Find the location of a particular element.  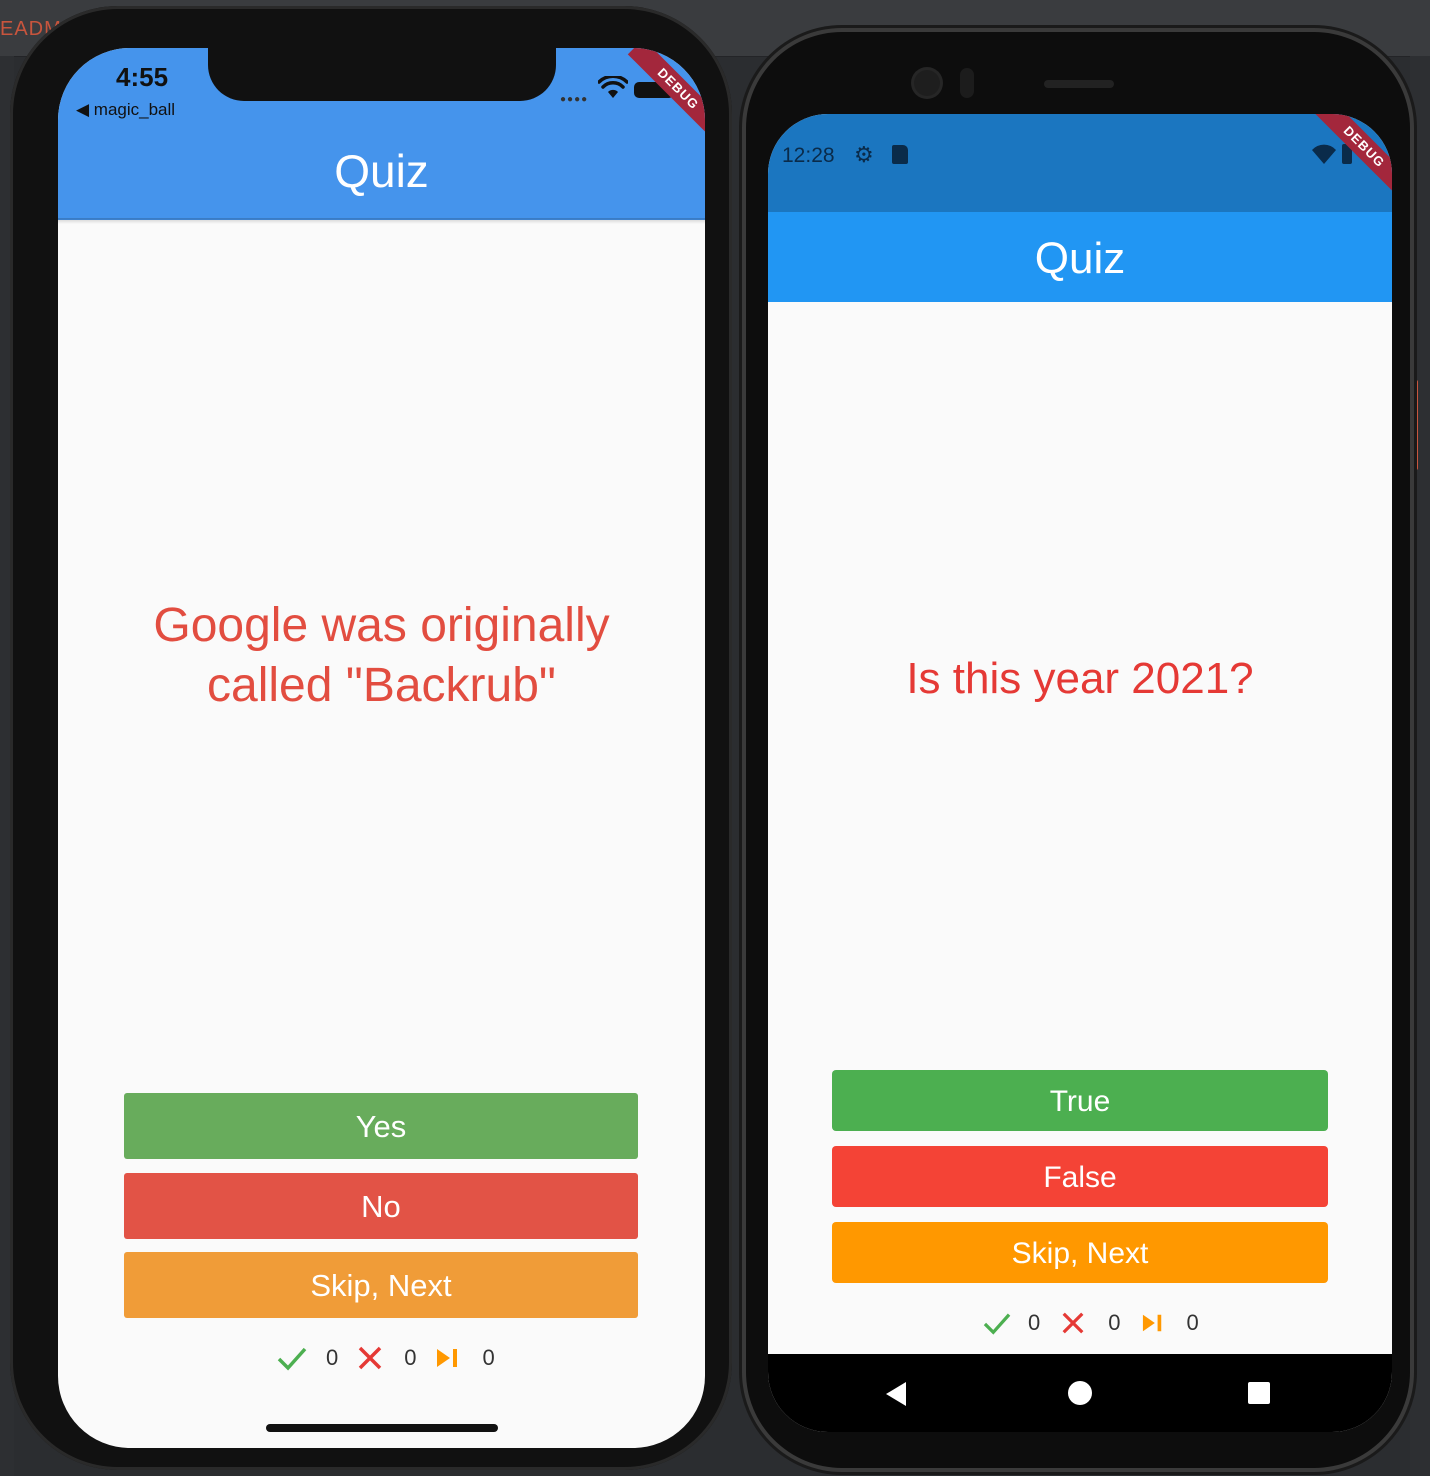

ide-right-gutter is located at coordinates (1420, 766).